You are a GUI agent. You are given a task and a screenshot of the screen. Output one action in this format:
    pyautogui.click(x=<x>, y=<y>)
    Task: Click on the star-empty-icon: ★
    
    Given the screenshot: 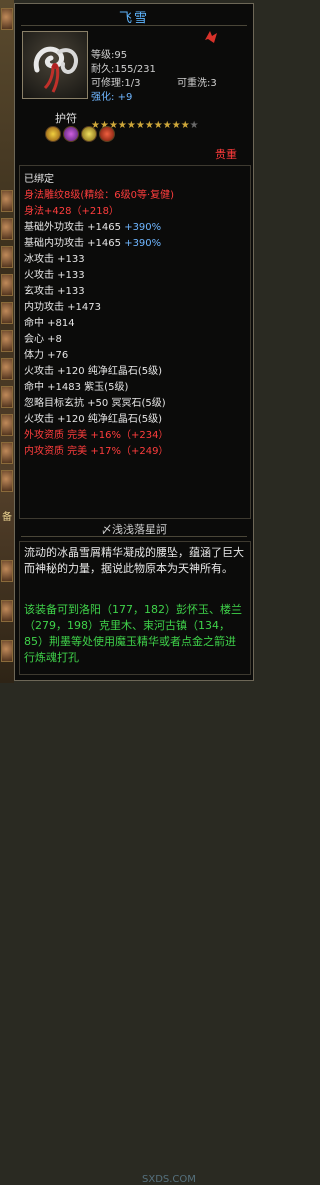 What is the action you would take?
    pyautogui.click(x=194, y=125)
    